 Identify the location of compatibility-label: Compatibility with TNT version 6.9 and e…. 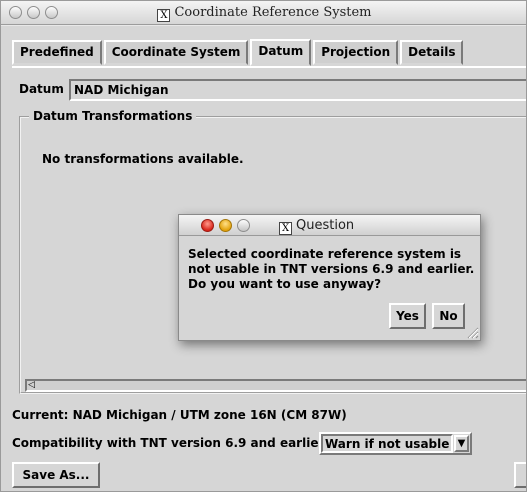
(171, 443).